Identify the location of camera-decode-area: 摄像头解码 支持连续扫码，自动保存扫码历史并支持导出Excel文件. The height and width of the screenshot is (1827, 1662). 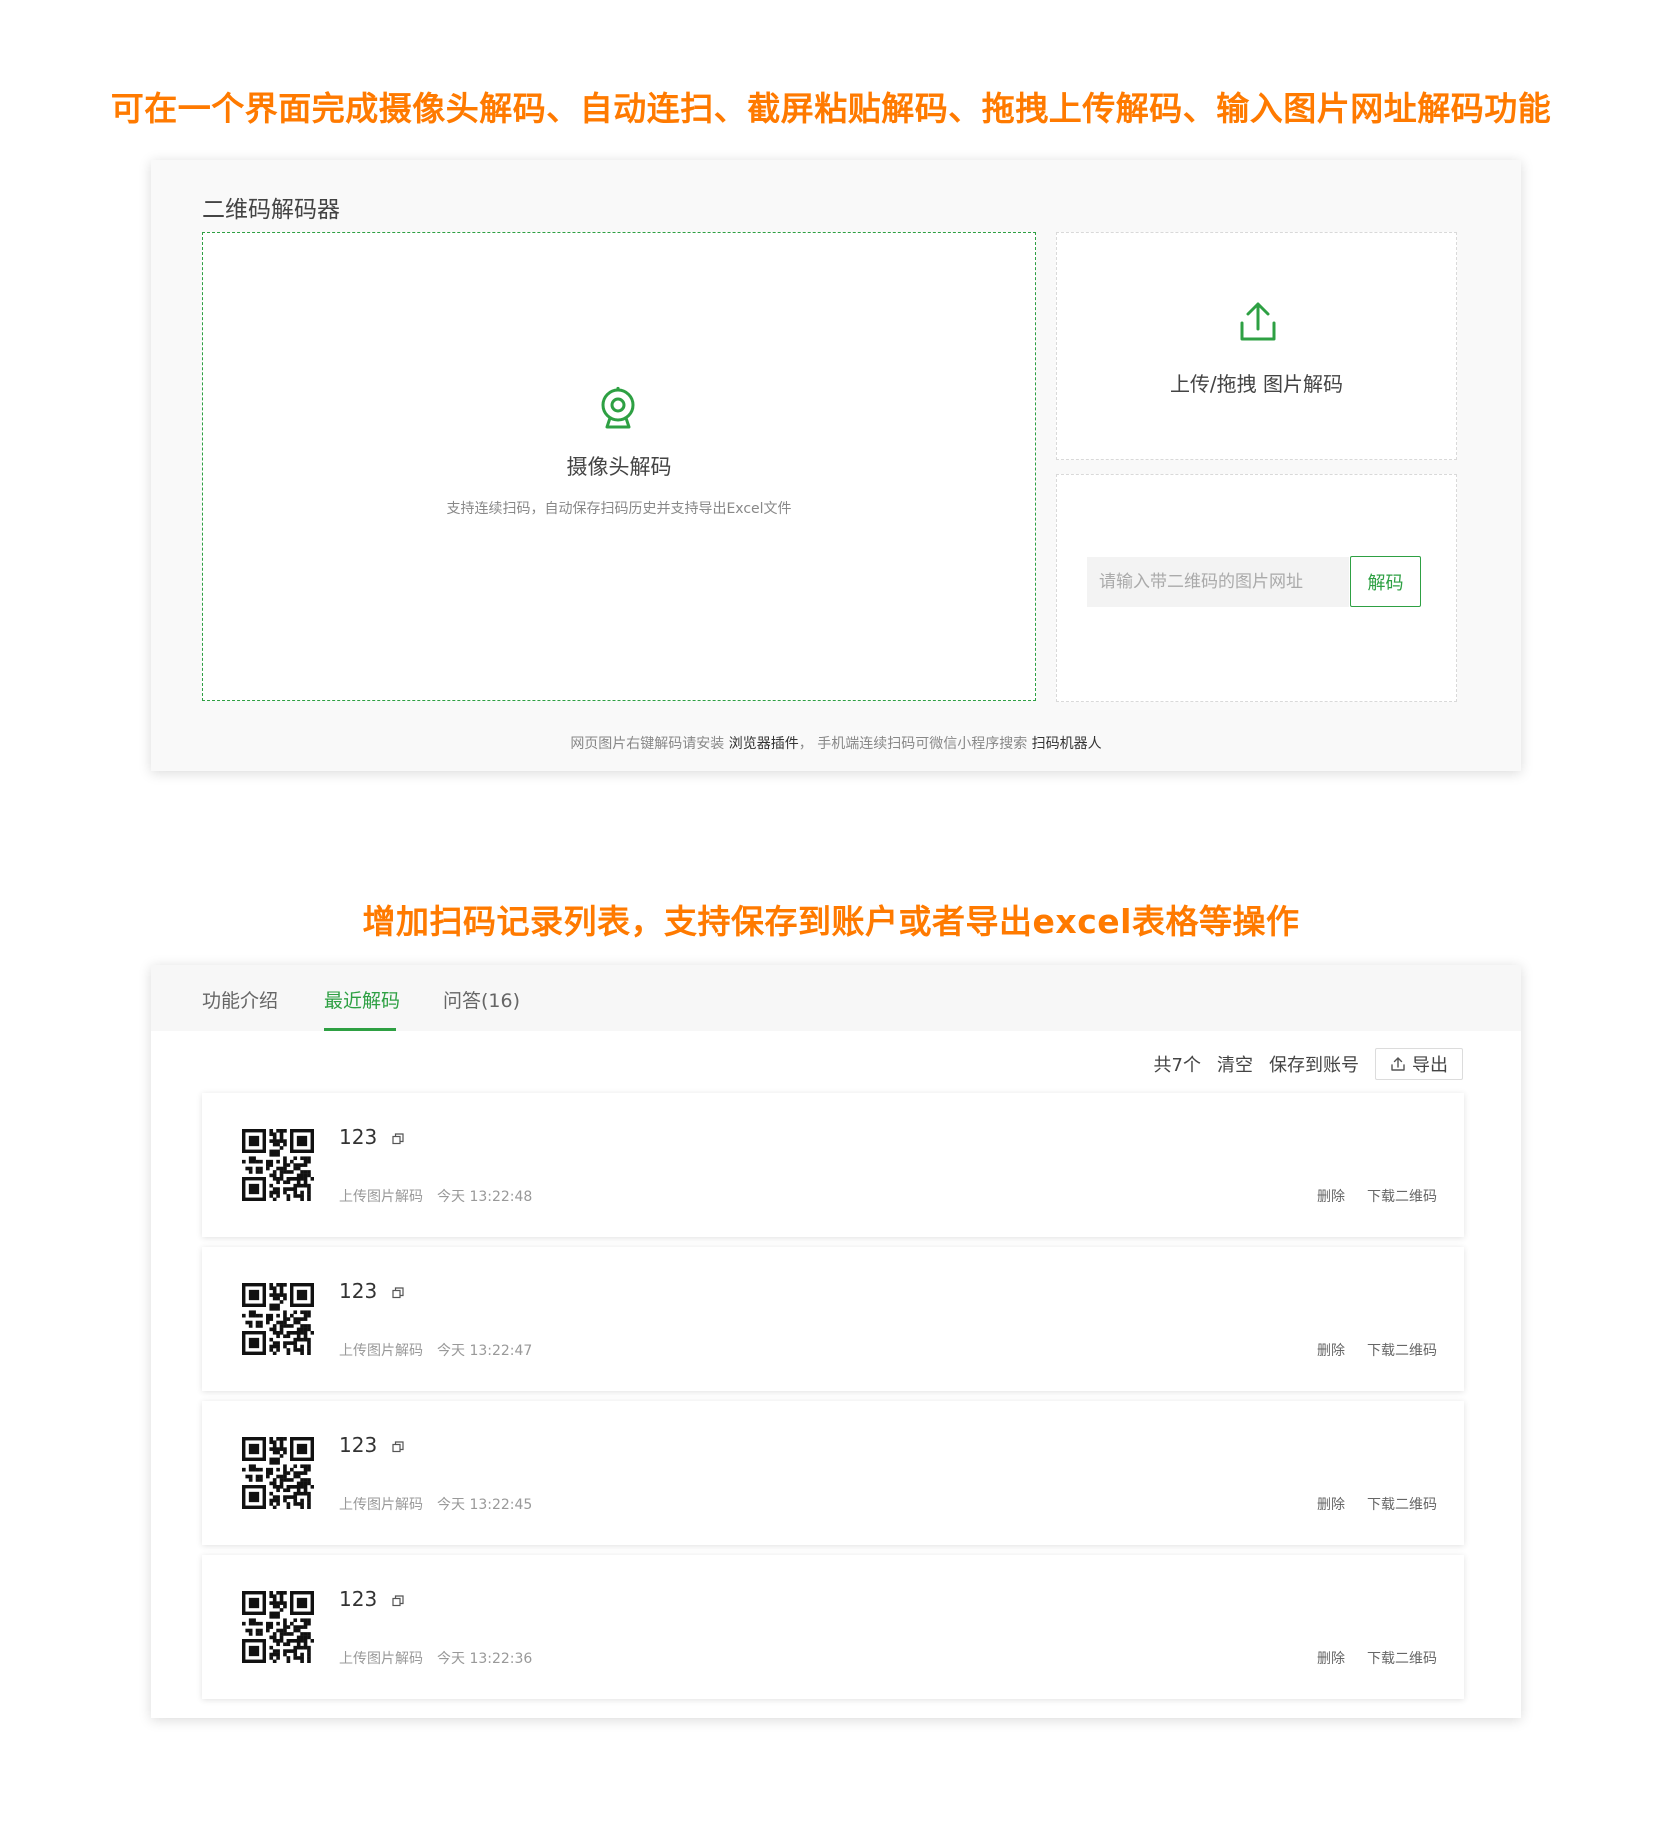
(619, 466).